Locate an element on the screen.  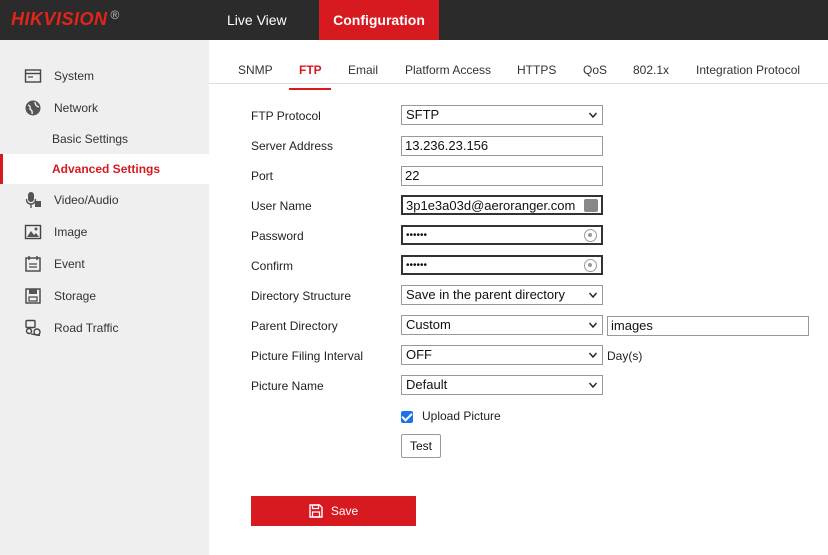
confirm-label: Confirm is located at coordinates (272, 266).